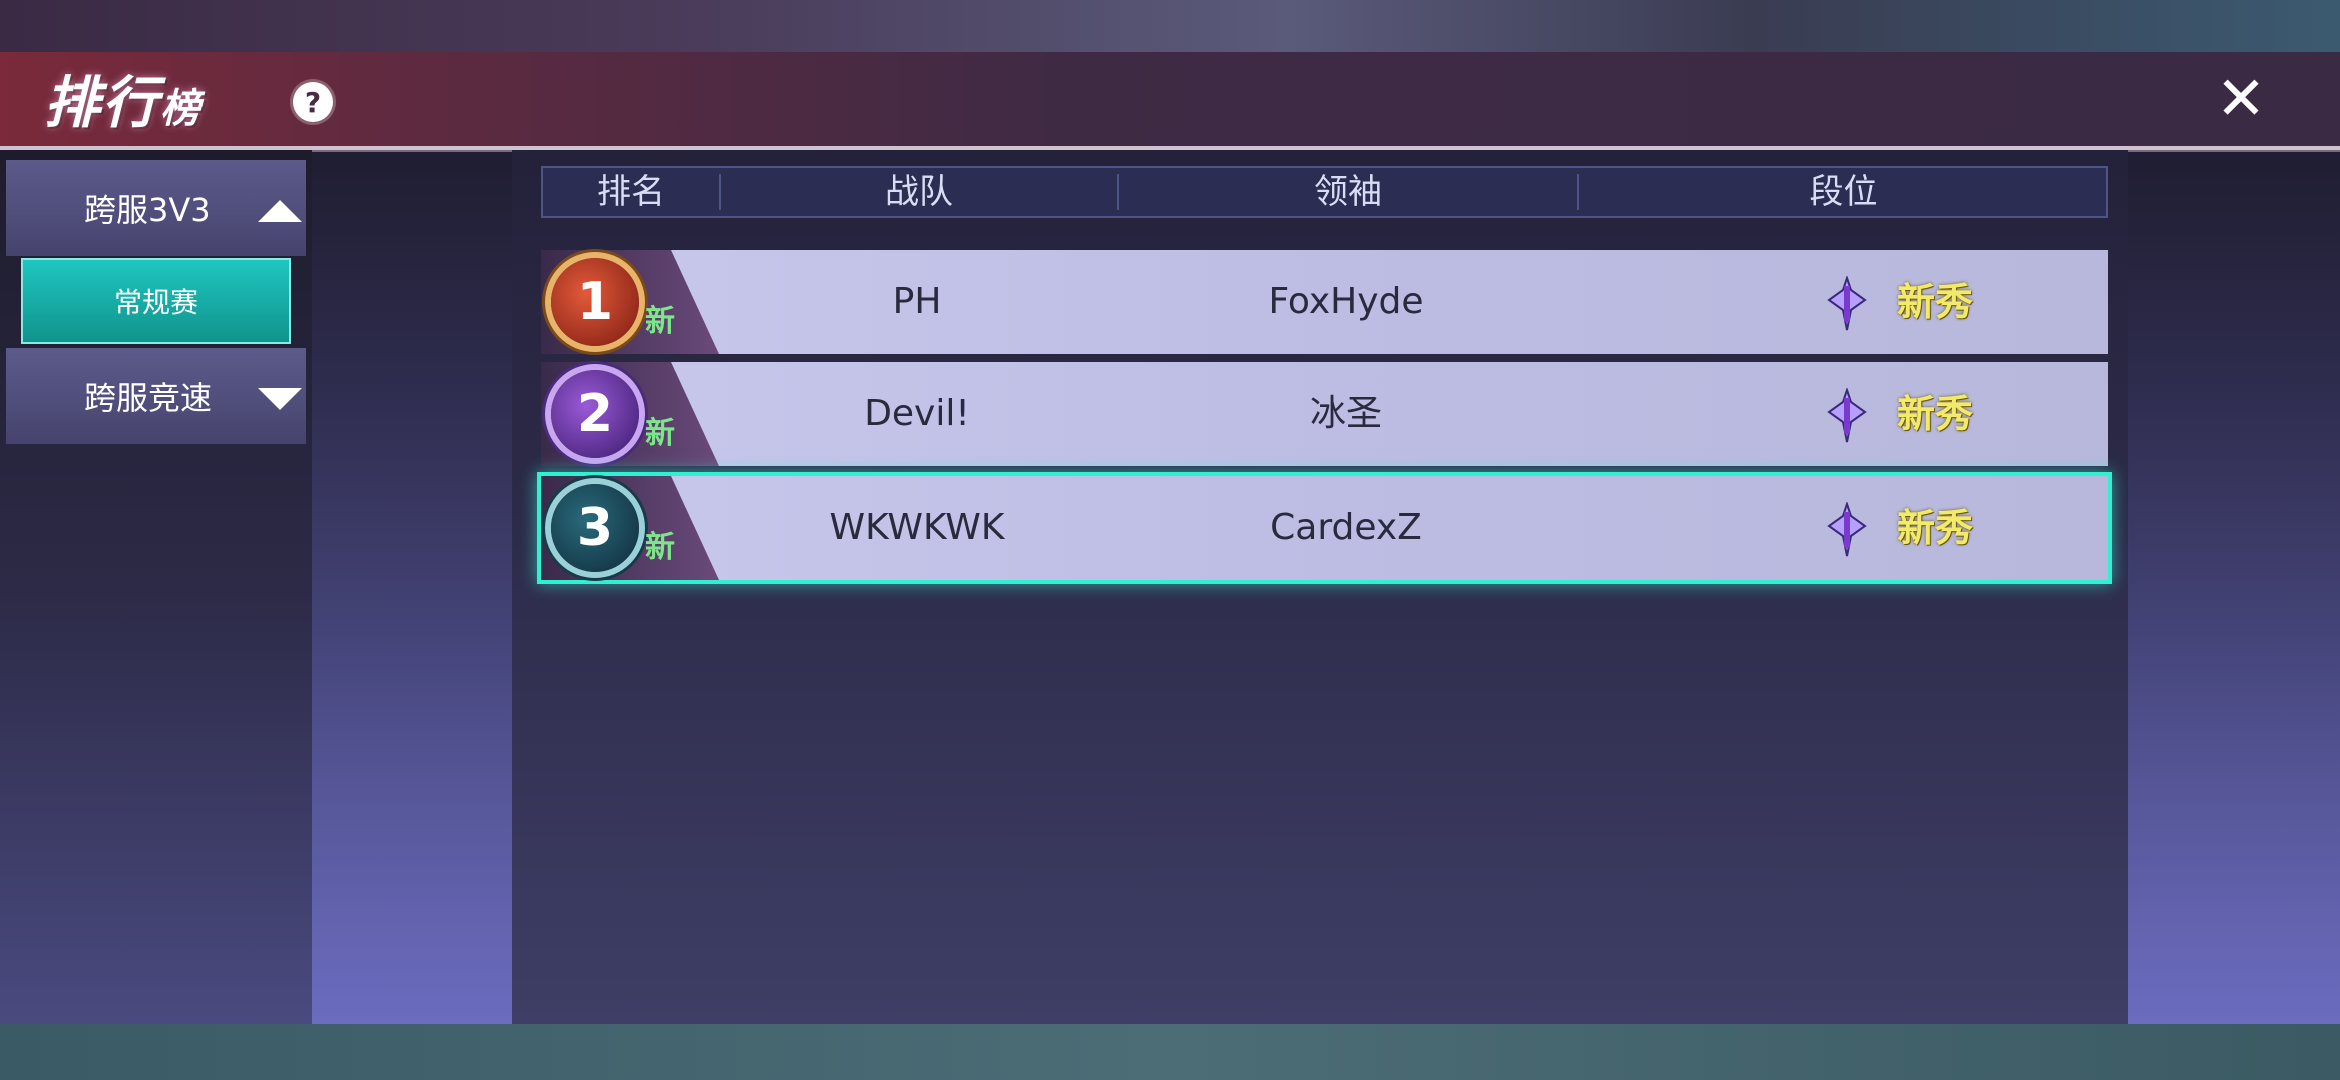 The width and height of the screenshot is (2340, 1080). I want to click on help-button: ?, so click(313, 102).